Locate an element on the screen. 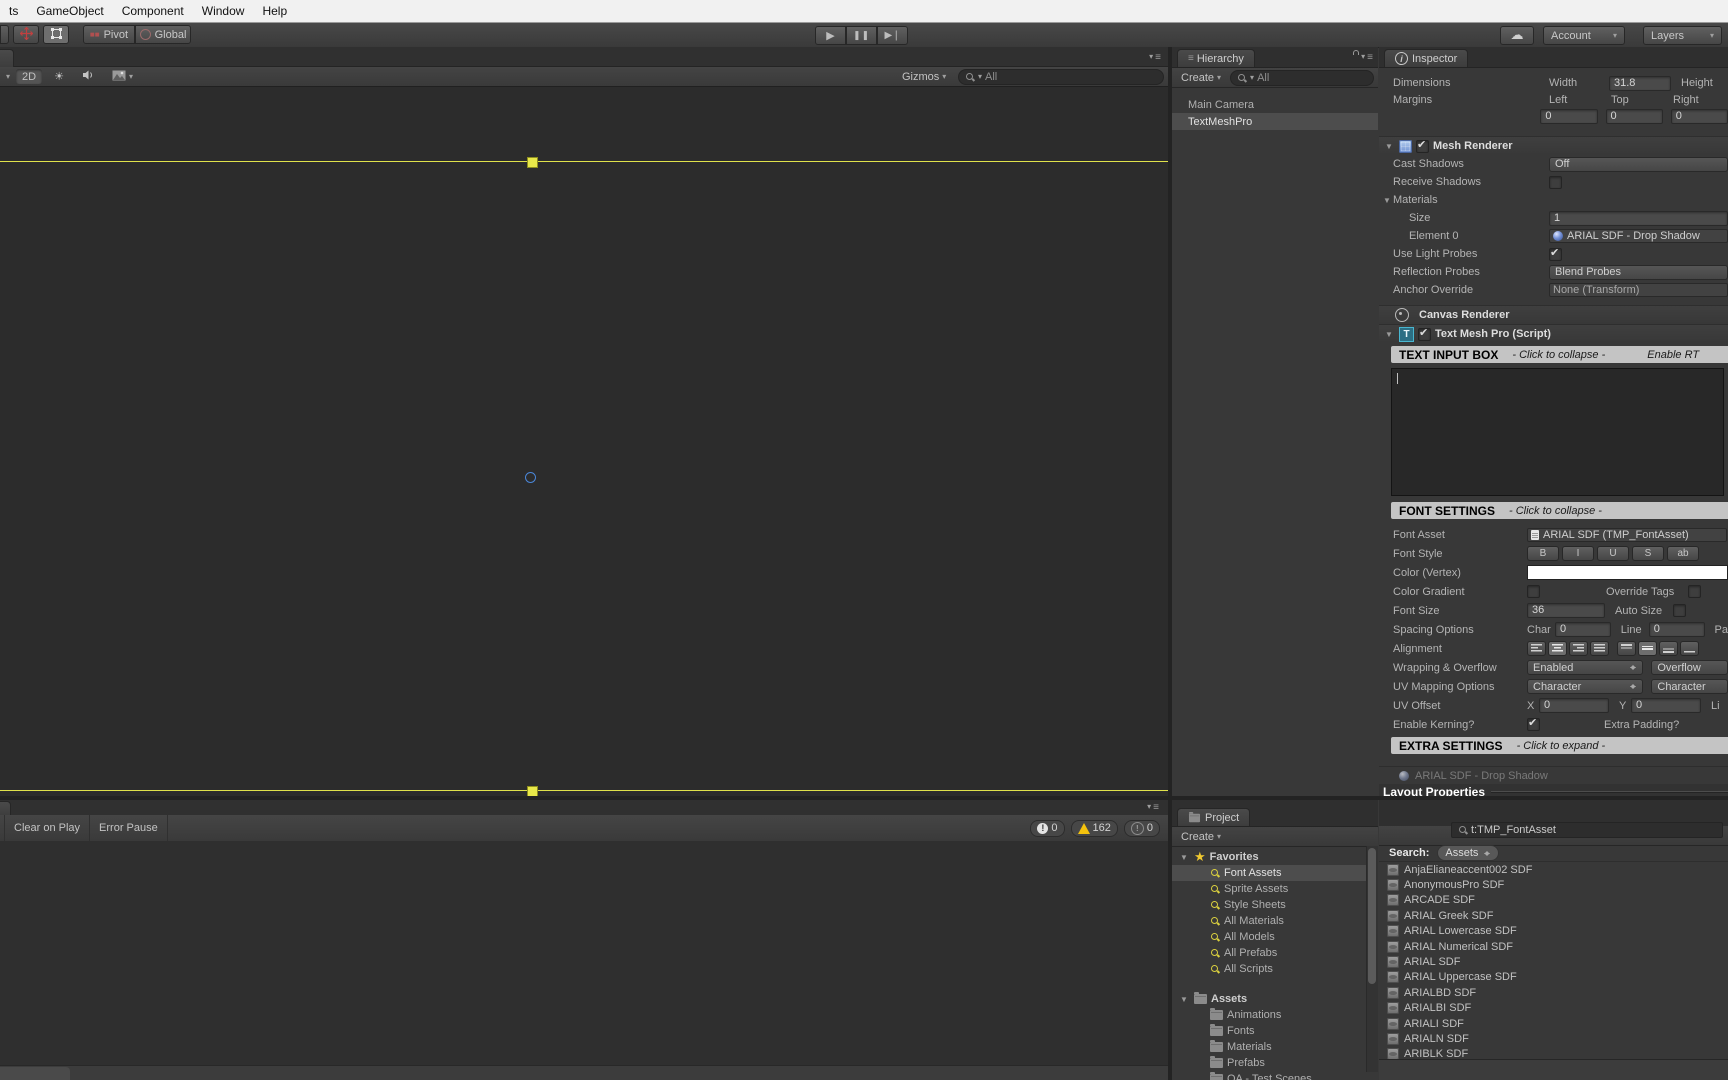 Image resolution: width=1728 pixels, height=1080 pixels. auto-size-checkbox is located at coordinates (1679, 610).